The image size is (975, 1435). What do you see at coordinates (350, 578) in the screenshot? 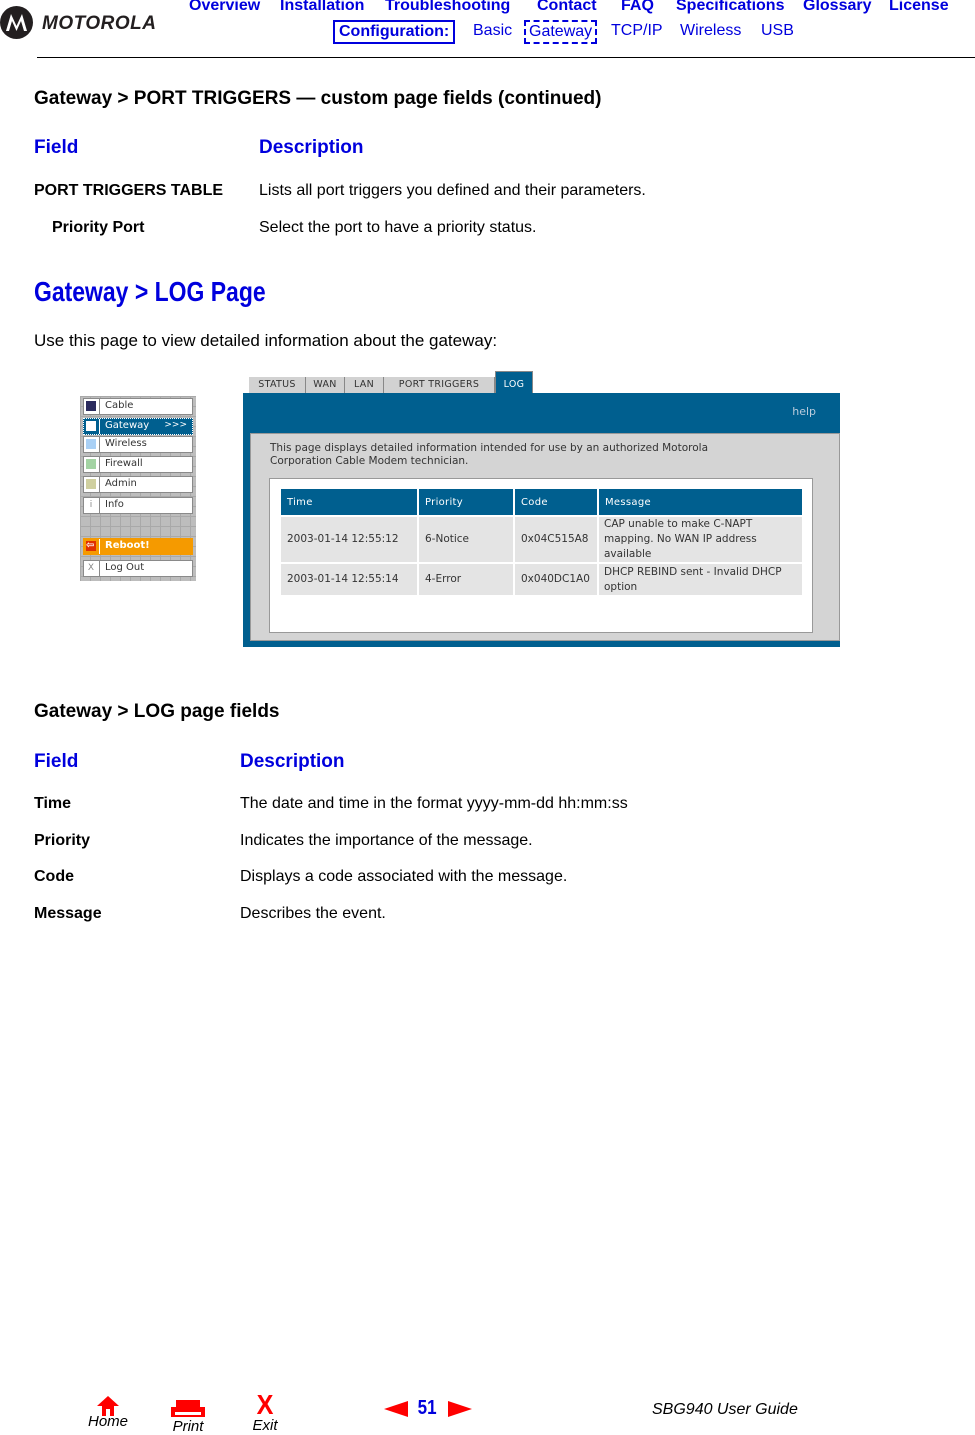
I see `cell-time: 2003-01-14 12:55:14` at bounding box center [350, 578].